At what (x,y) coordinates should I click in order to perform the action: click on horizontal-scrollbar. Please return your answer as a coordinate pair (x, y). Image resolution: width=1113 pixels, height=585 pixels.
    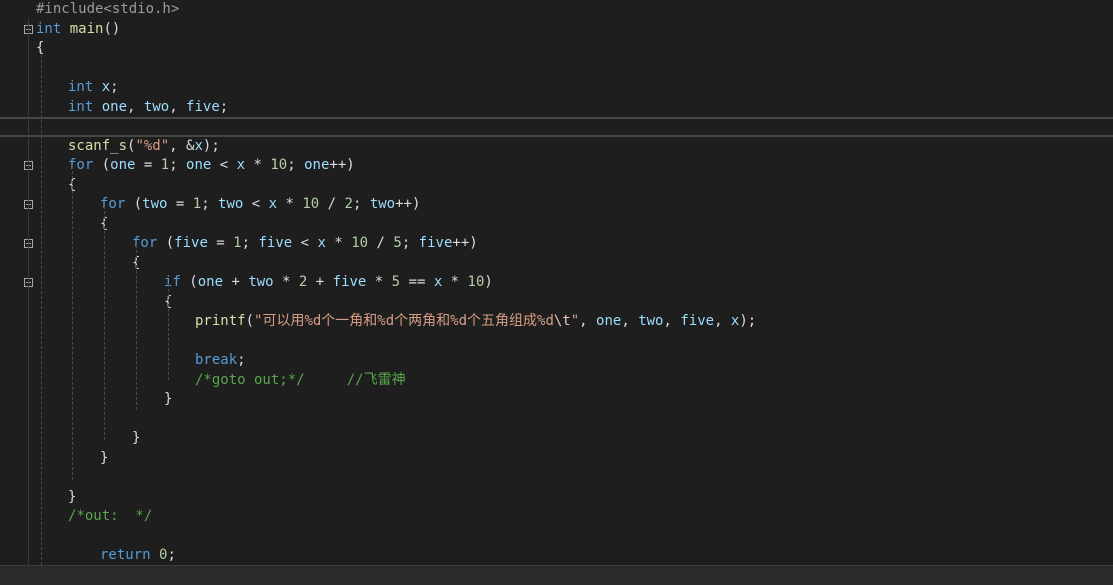
    Looking at the image, I should click on (556, 575).